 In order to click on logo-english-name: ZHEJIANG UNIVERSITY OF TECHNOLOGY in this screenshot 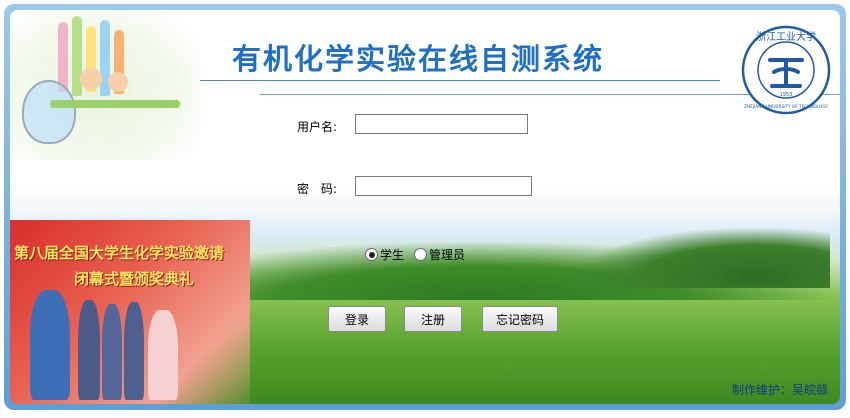, I will do `click(786, 106)`.